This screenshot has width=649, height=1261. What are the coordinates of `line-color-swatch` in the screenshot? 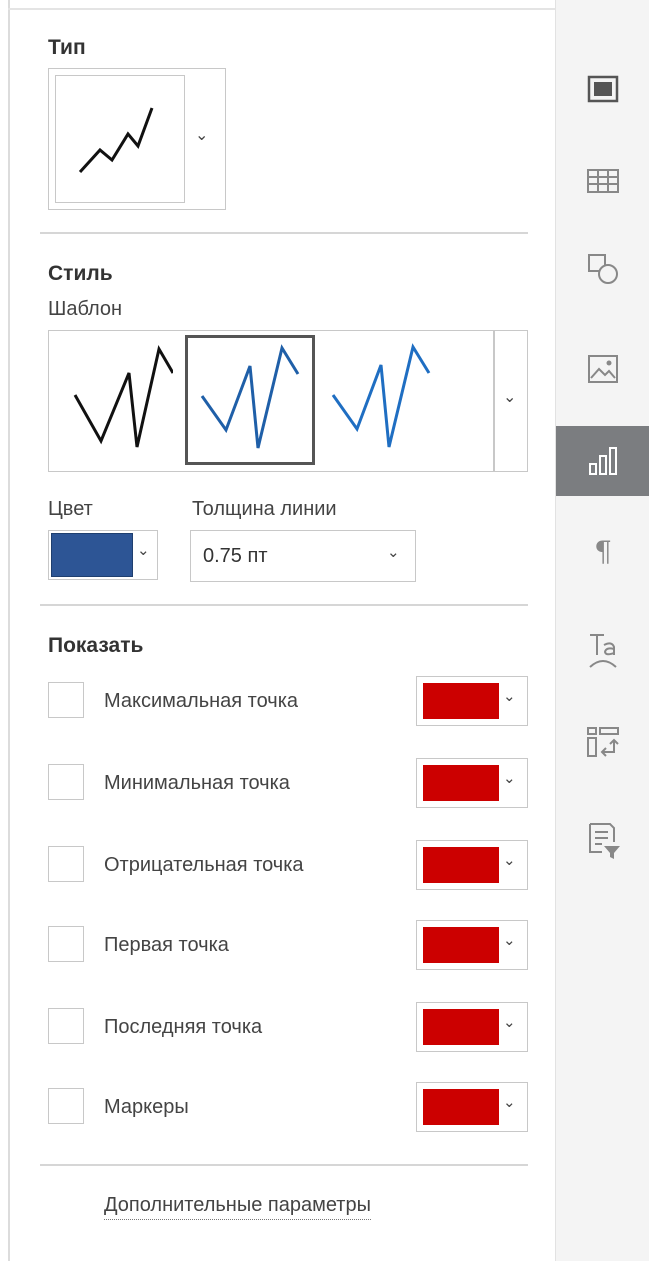 It's located at (92, 555).